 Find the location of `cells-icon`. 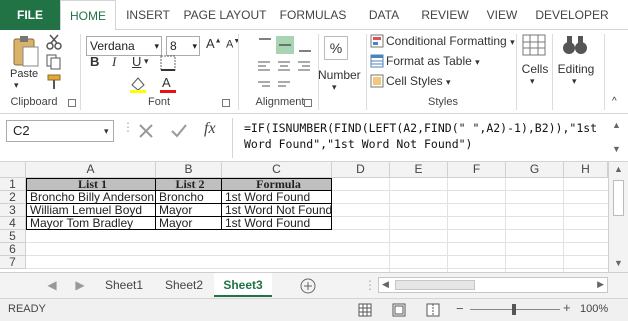

cells-icon is located at coordinates (534, 45).